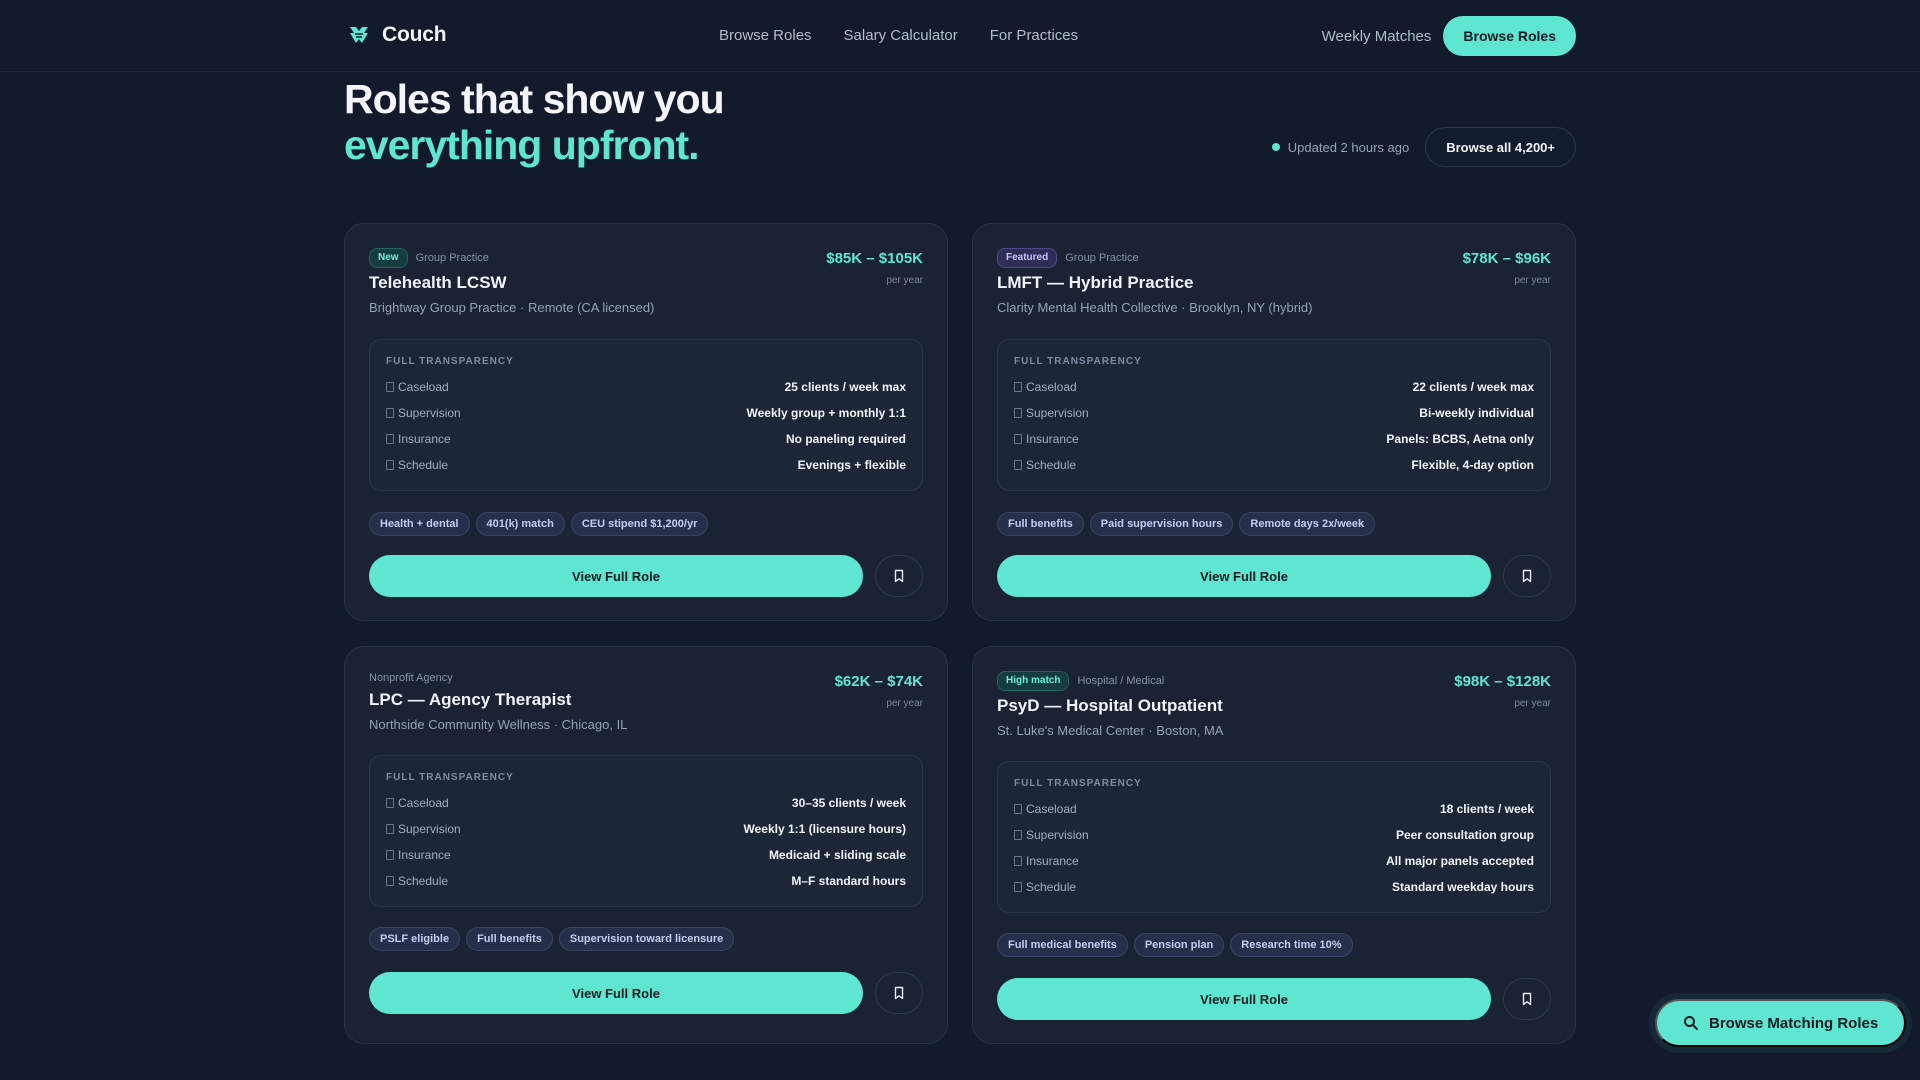  What do you see at coordinates (1348, 147) in the screenshot?
I see `updated-text: Updated 2 hours ago` at bounding box center [1348, 147].